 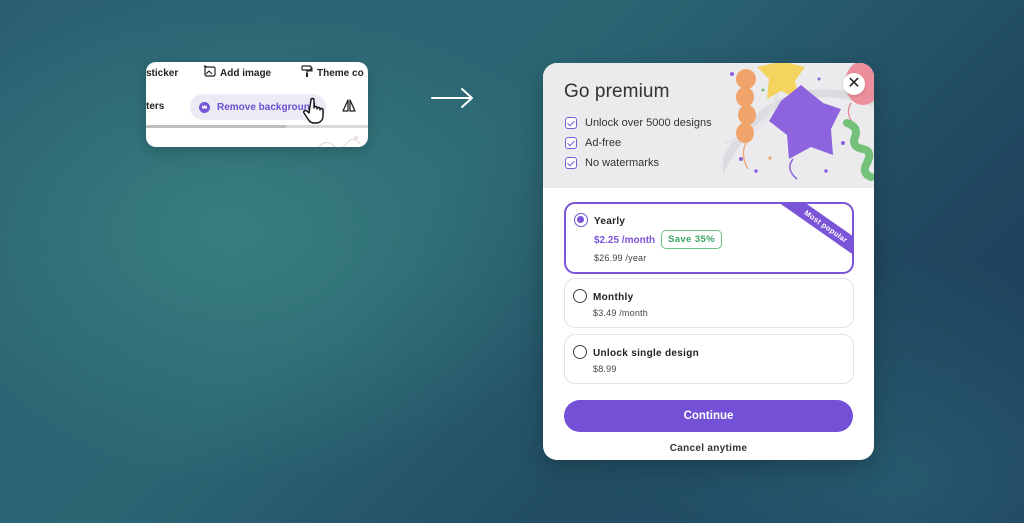 I want to click on toolbar-item-theme: Theme co, so click(x=332, y=72).